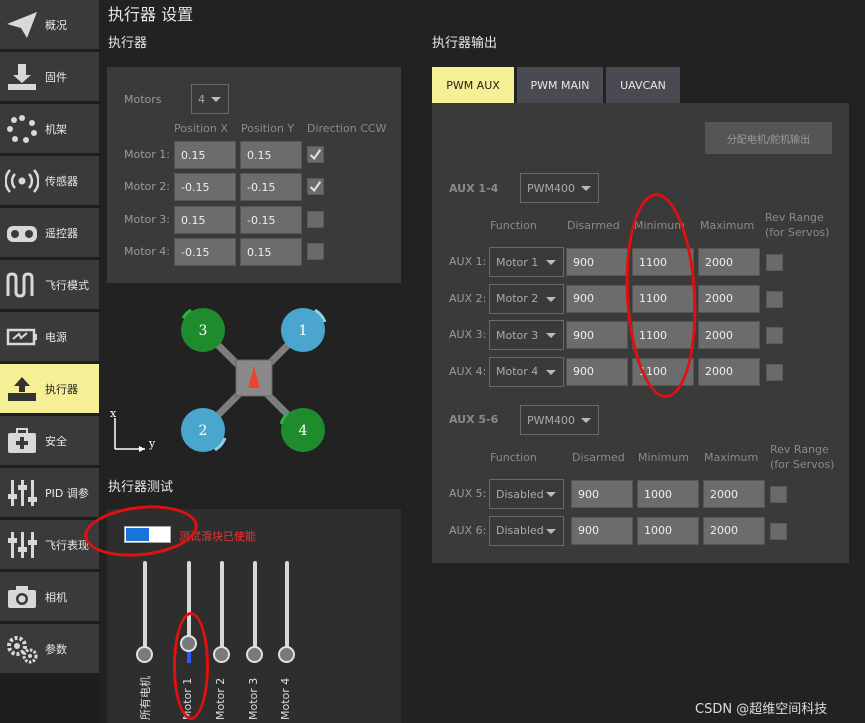  What do you see at coordinates (49, 24) in the screenshot?
I see `nav-item-overview: 概况` at bounding box center [49, 24].